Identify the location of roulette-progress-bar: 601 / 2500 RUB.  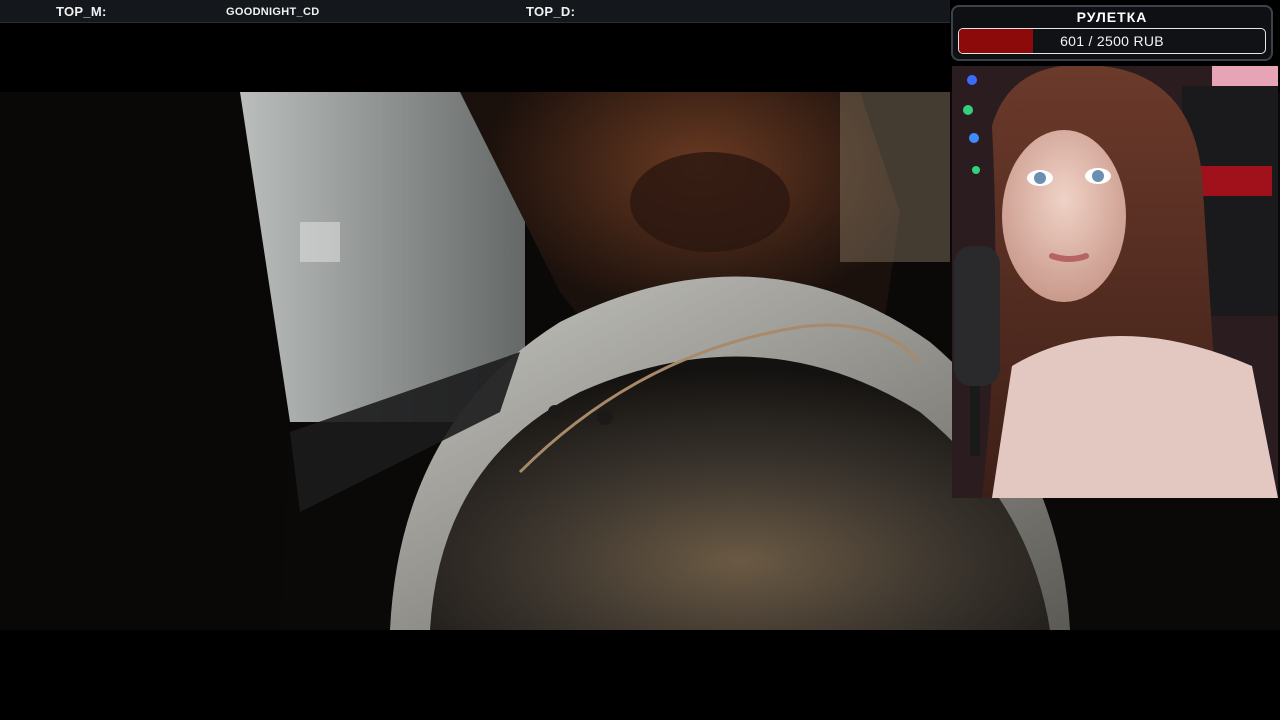
(1112, 41).